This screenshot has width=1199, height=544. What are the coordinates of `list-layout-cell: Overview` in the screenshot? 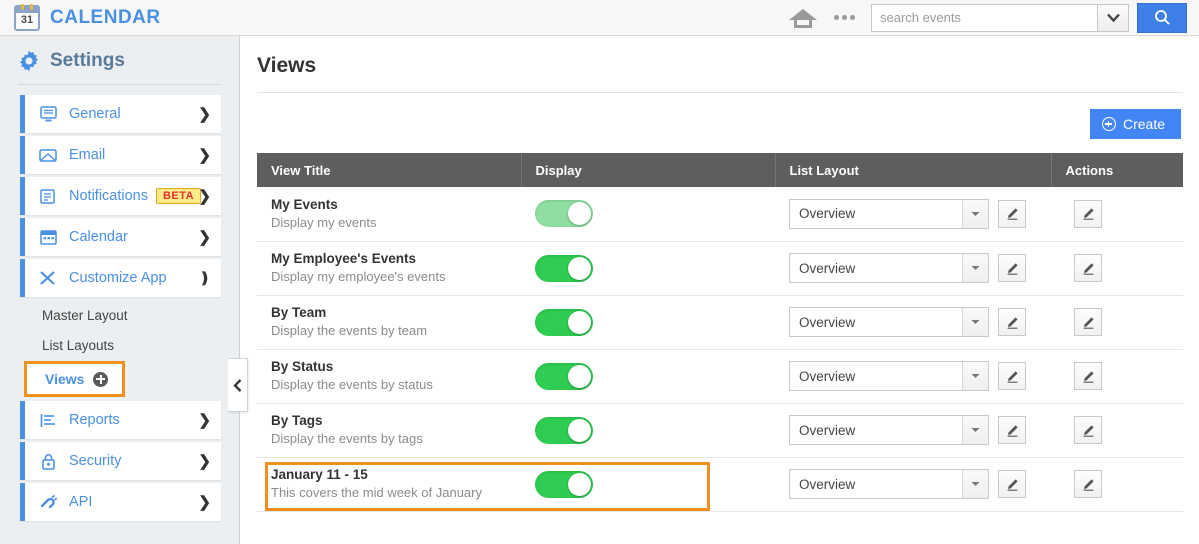 It's located at (913, 322).